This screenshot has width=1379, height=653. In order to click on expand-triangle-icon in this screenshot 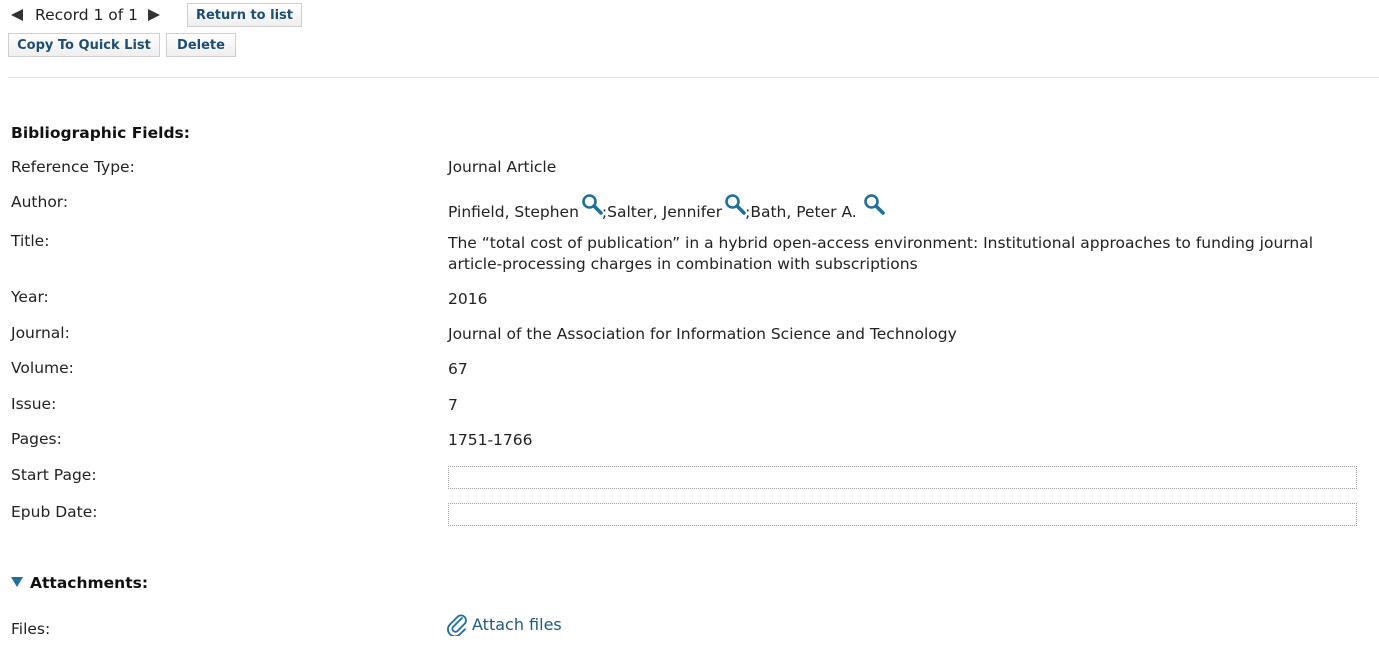, I will do `click(17, 582)`.